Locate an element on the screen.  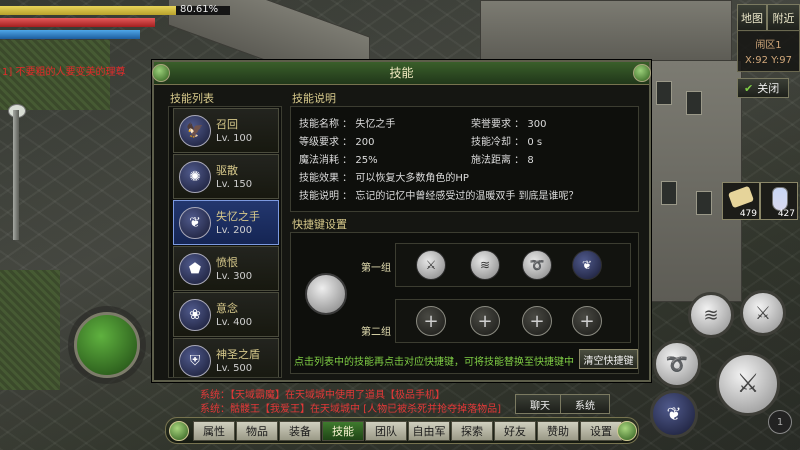
tab-team: 团队 is located at coordinates (386, 431).